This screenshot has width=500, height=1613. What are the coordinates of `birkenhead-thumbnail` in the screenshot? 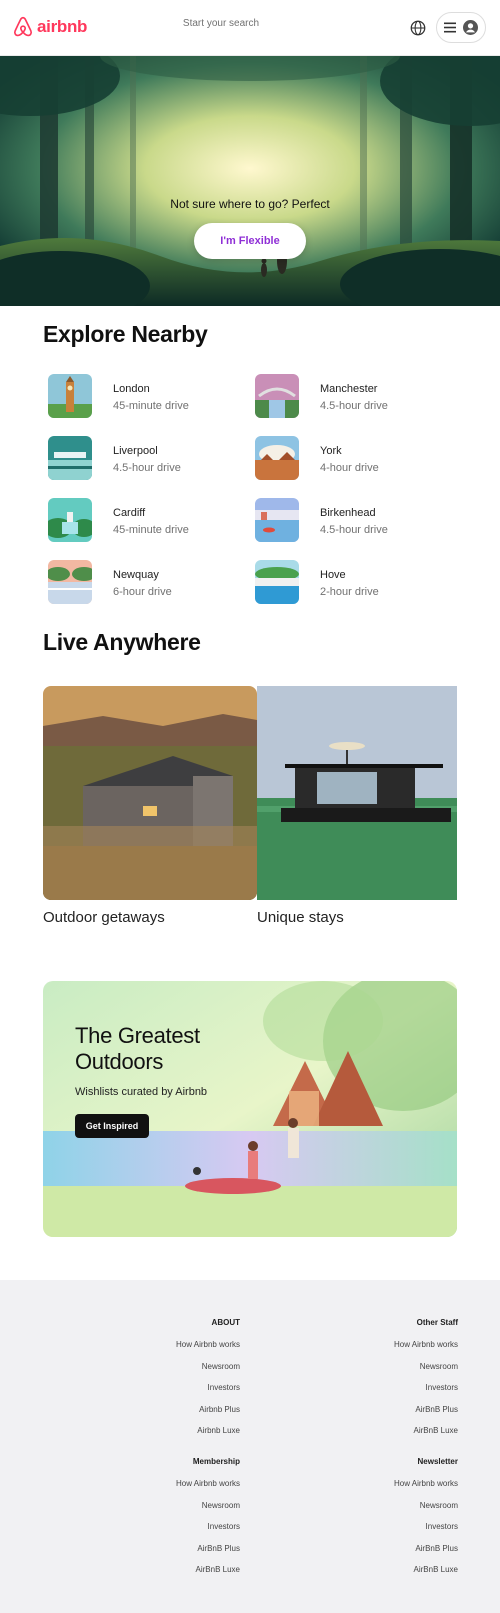 It's located at (277, 520).